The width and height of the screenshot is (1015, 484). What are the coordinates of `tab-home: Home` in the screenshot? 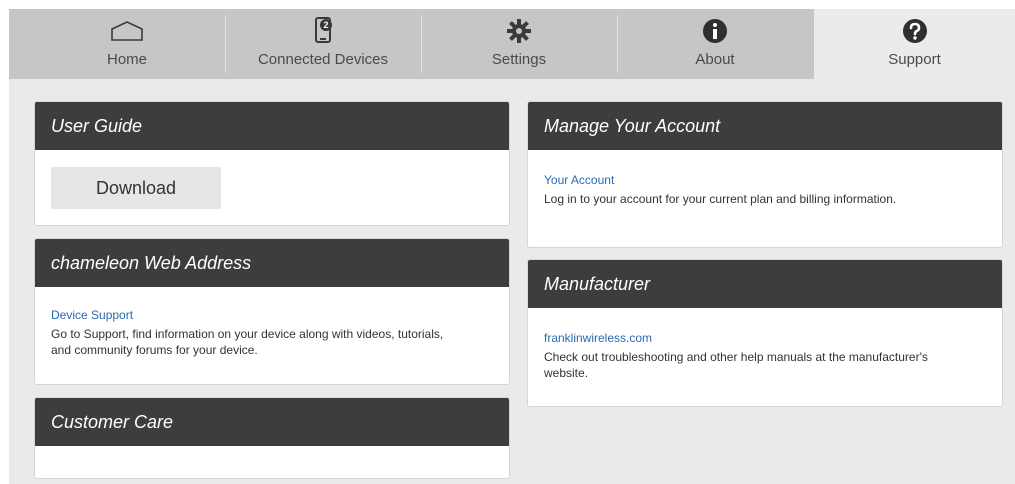 It's located at (127, 44).